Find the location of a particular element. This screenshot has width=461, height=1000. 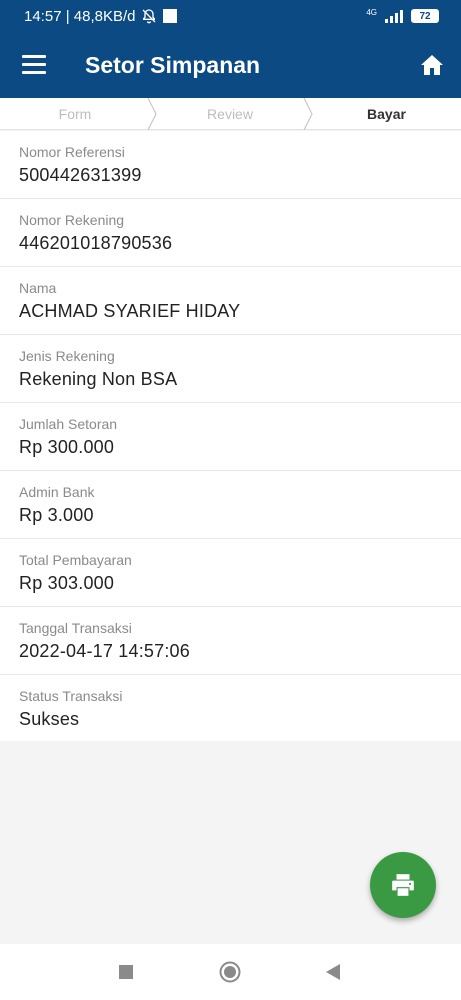

menu-icon is located at coordinates (34, 65).